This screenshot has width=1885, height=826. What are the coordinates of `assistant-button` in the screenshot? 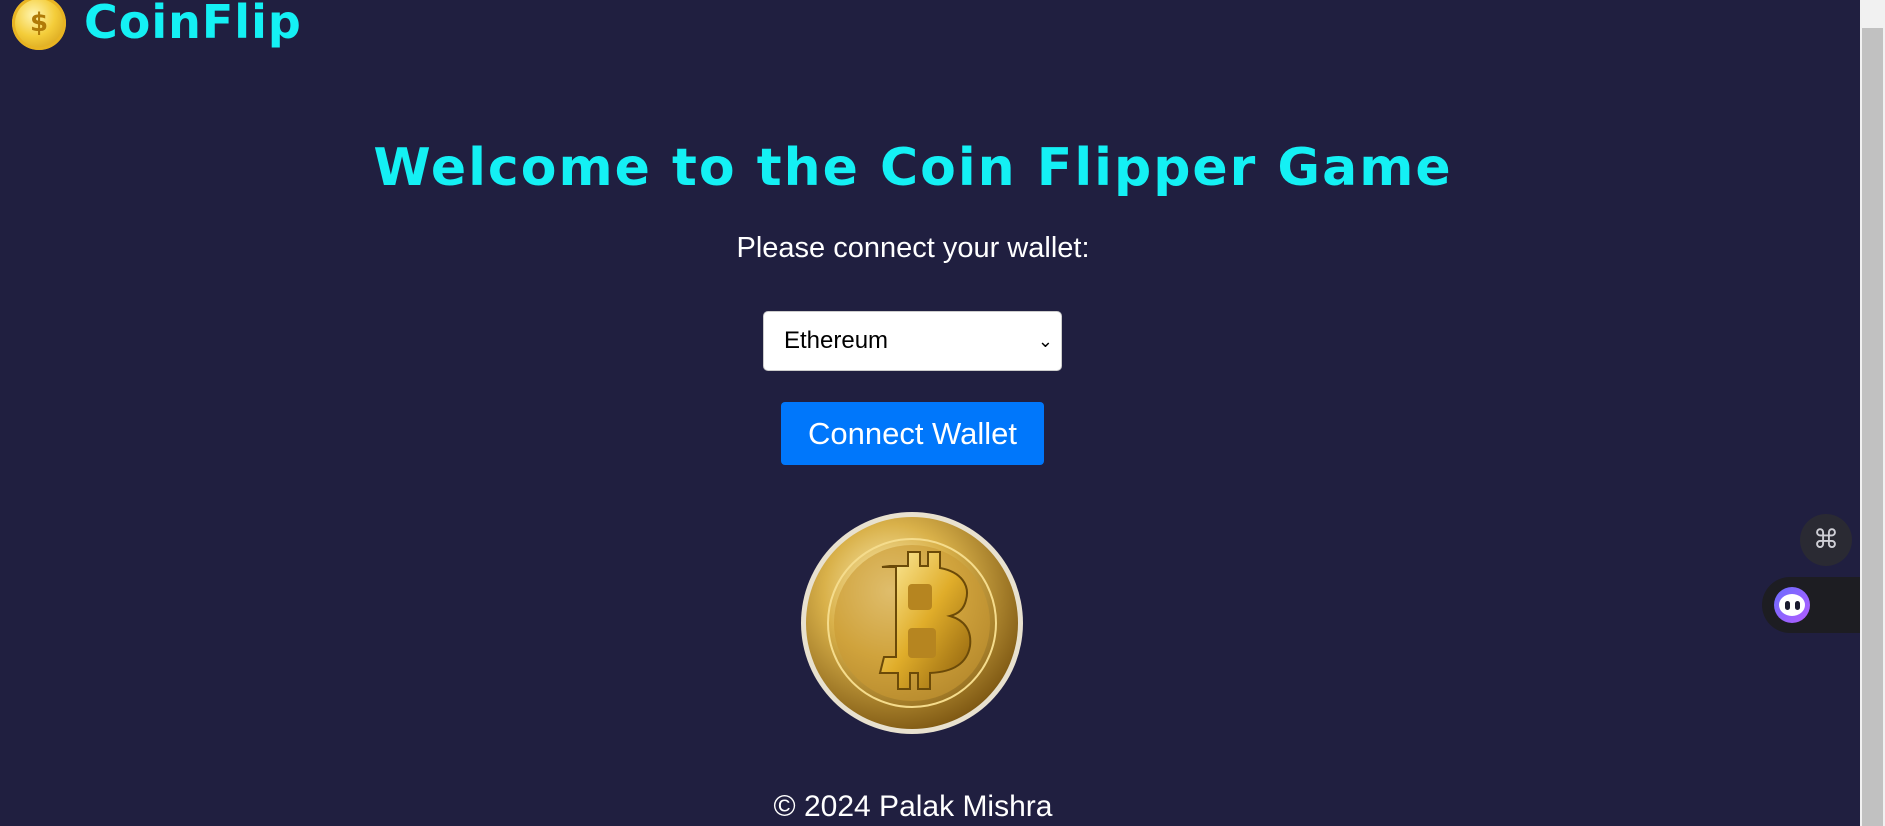 It's located at (1811, 605).